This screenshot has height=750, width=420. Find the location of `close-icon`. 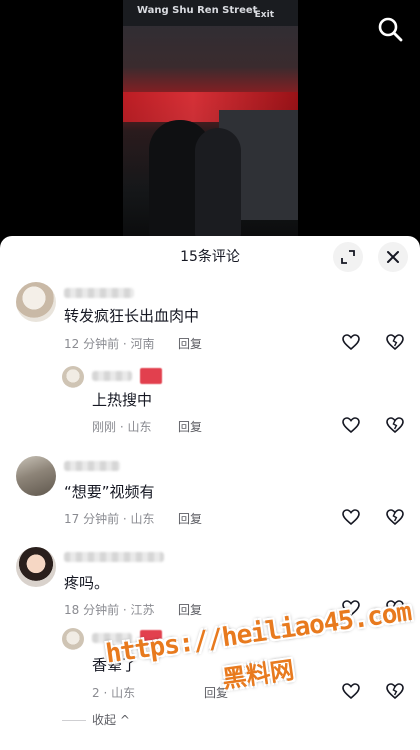

close-icon is located at coordinates (393, 257).